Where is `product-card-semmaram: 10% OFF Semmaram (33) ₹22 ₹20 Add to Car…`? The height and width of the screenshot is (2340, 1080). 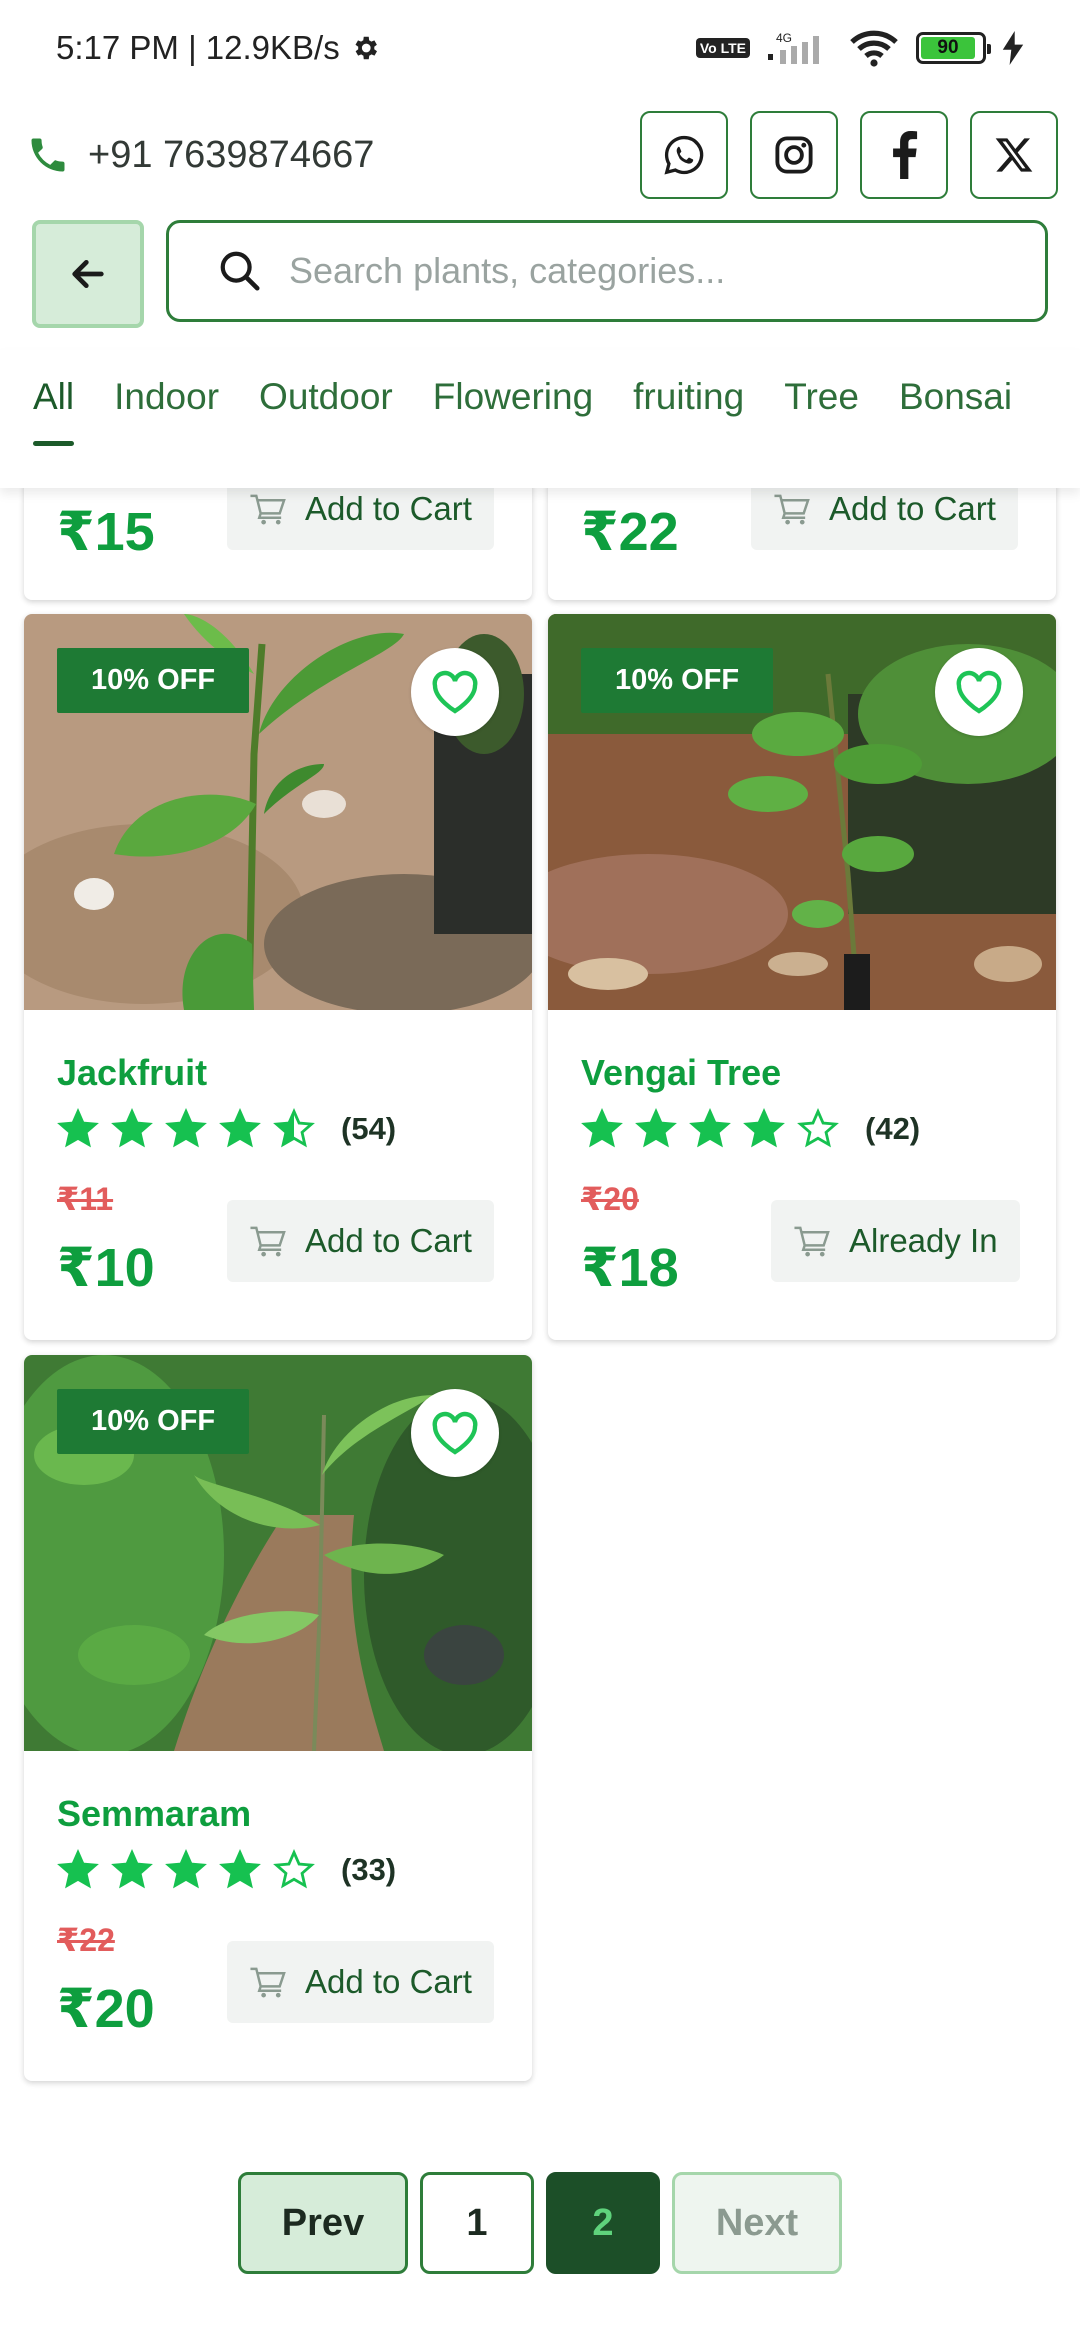
product-card-semmaram: 10% OFF Semmaram (33) ₹22 ₹20 Add to Car… is located at coordinates (278, 1718).